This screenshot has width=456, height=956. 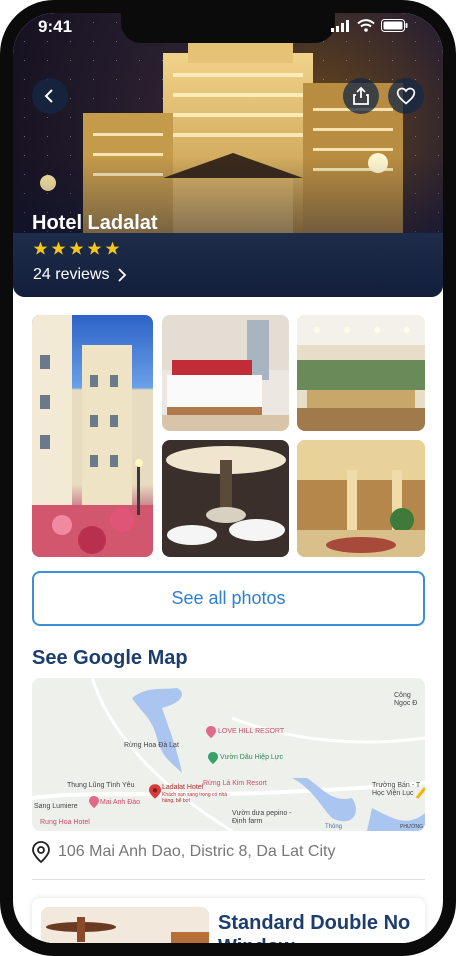 I want to click on photo-buffet, so click(x=225, y=498).